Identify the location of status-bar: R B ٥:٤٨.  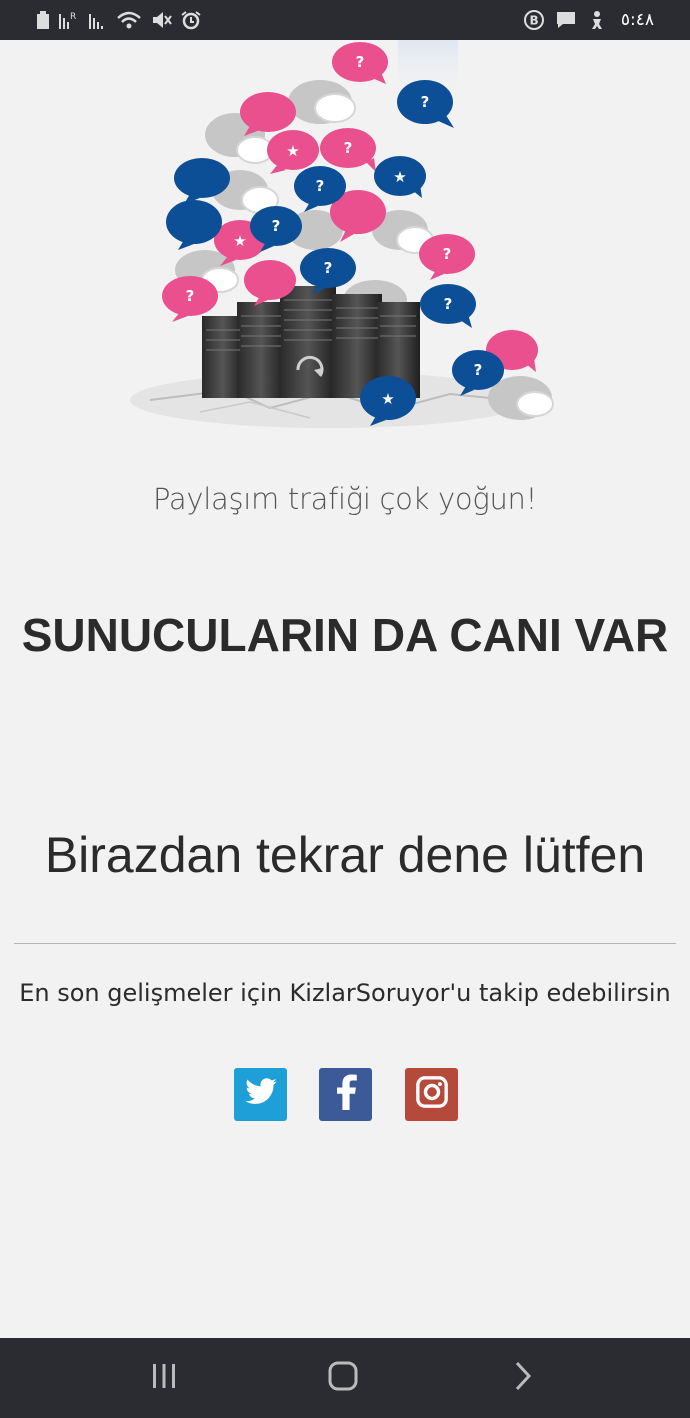
(345, 20).